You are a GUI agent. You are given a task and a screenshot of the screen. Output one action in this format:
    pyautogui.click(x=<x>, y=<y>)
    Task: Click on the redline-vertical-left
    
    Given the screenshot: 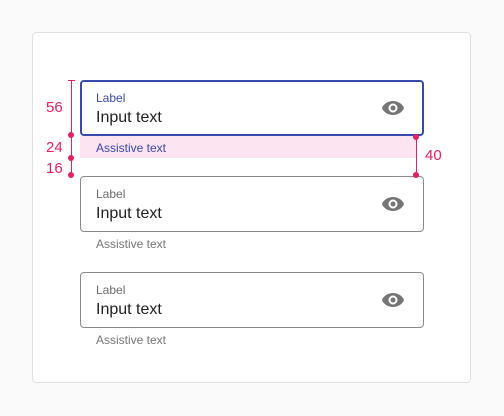 What is the action you would take?
    pyautogui.click(x=71, y=128)
    